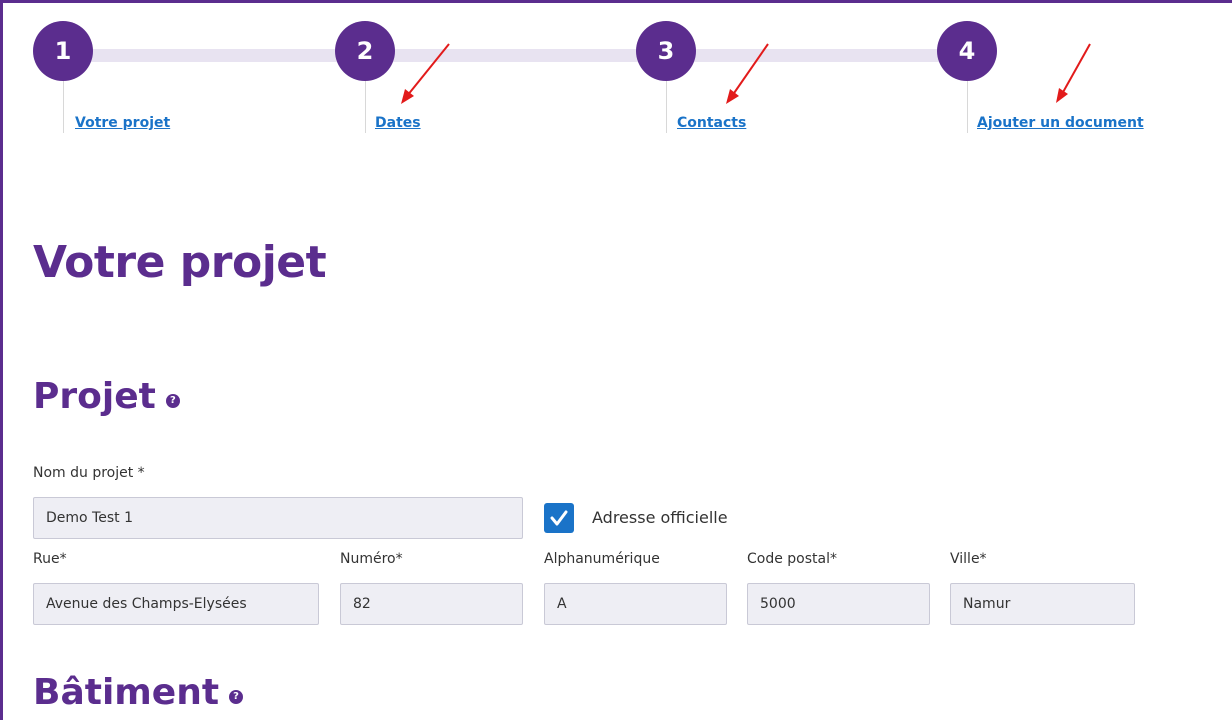 The height and width of the screenshot is (720, 1232). What do you see at coordinates (50, 559) in the screenshot?
I see `street-label: Rue*` at bounding box center [50, 559].